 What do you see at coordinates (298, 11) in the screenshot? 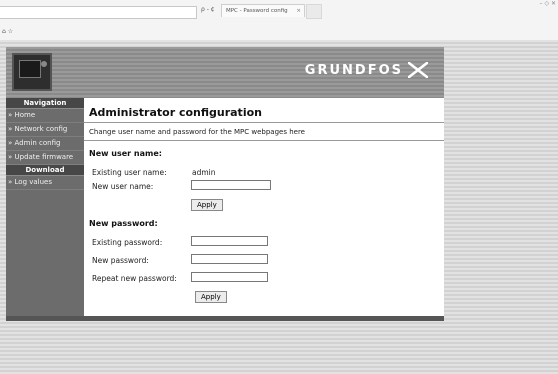
I see `tab-close-icon: ×` at bounding box center [298, 11].